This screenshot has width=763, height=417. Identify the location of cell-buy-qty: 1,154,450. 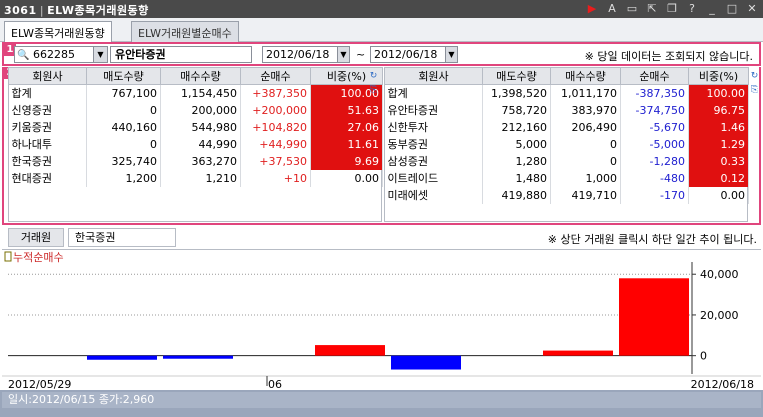
(200, 93).